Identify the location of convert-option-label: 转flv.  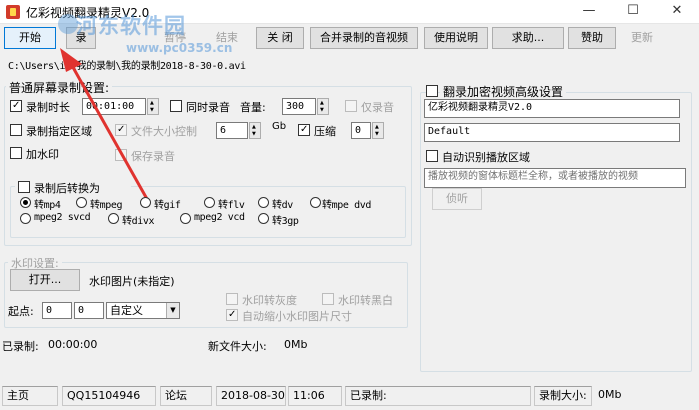
(231, 205).